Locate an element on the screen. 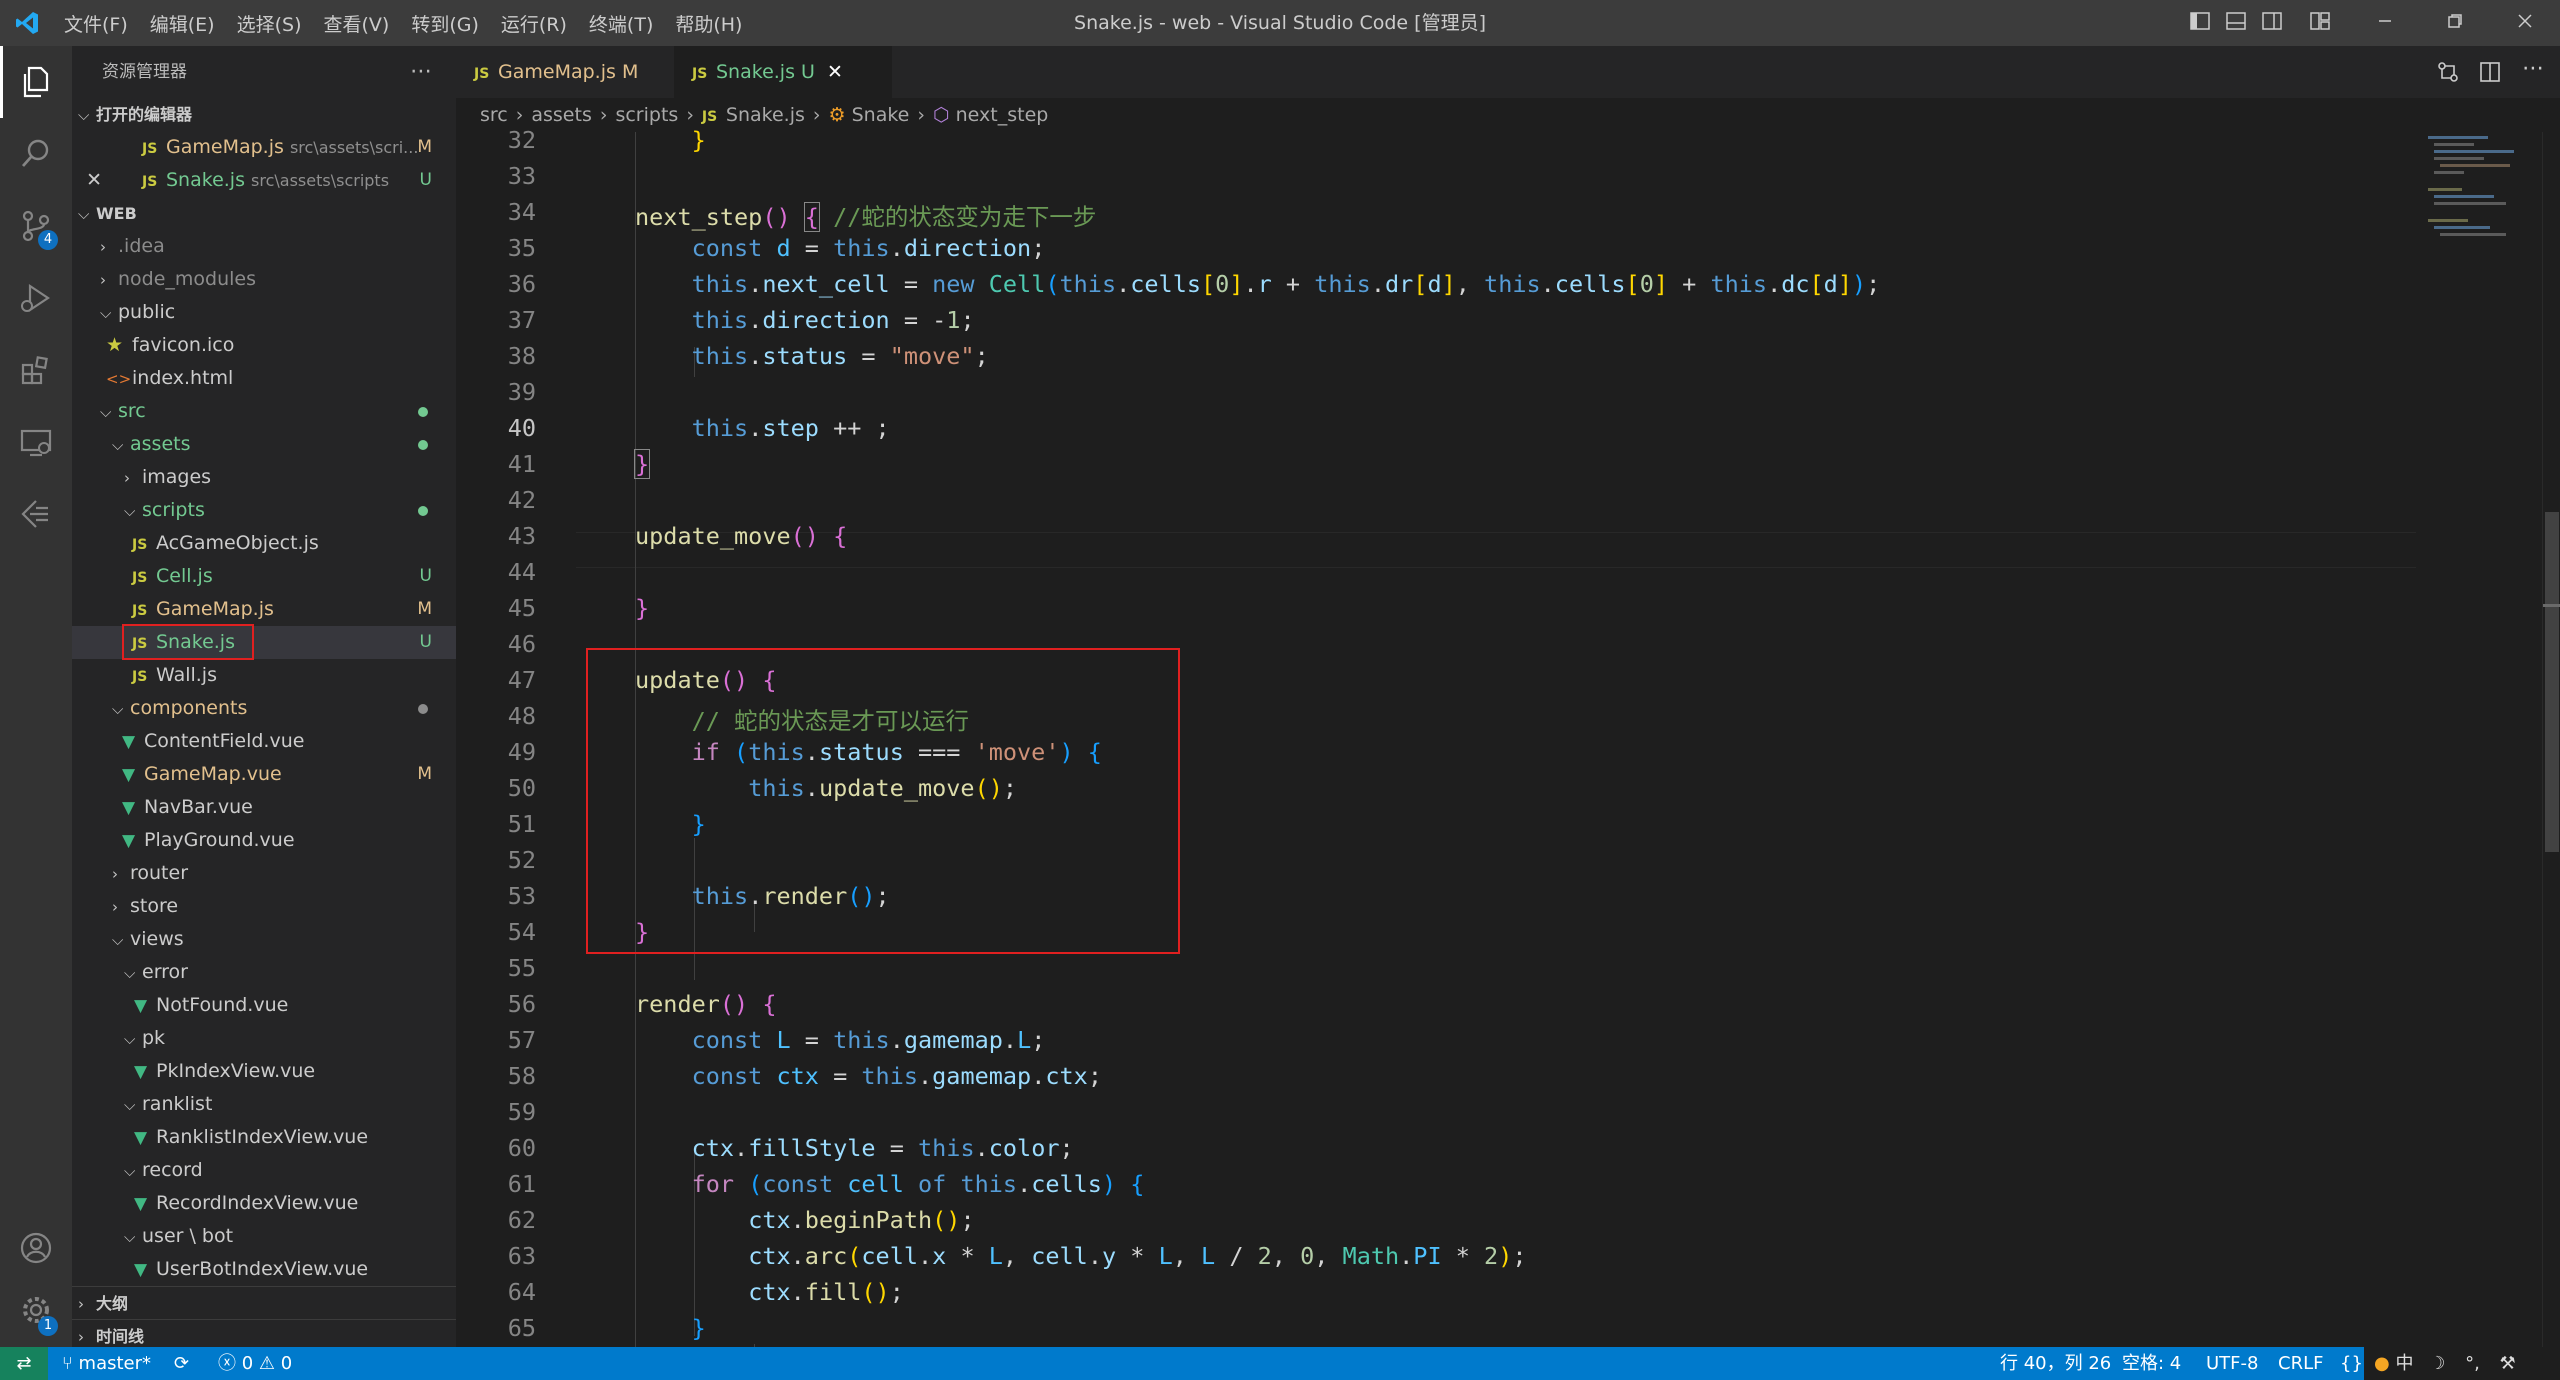  open-editor-item: JS GameMap.js src\assets\scri... M is located at coordinates (264, 147).